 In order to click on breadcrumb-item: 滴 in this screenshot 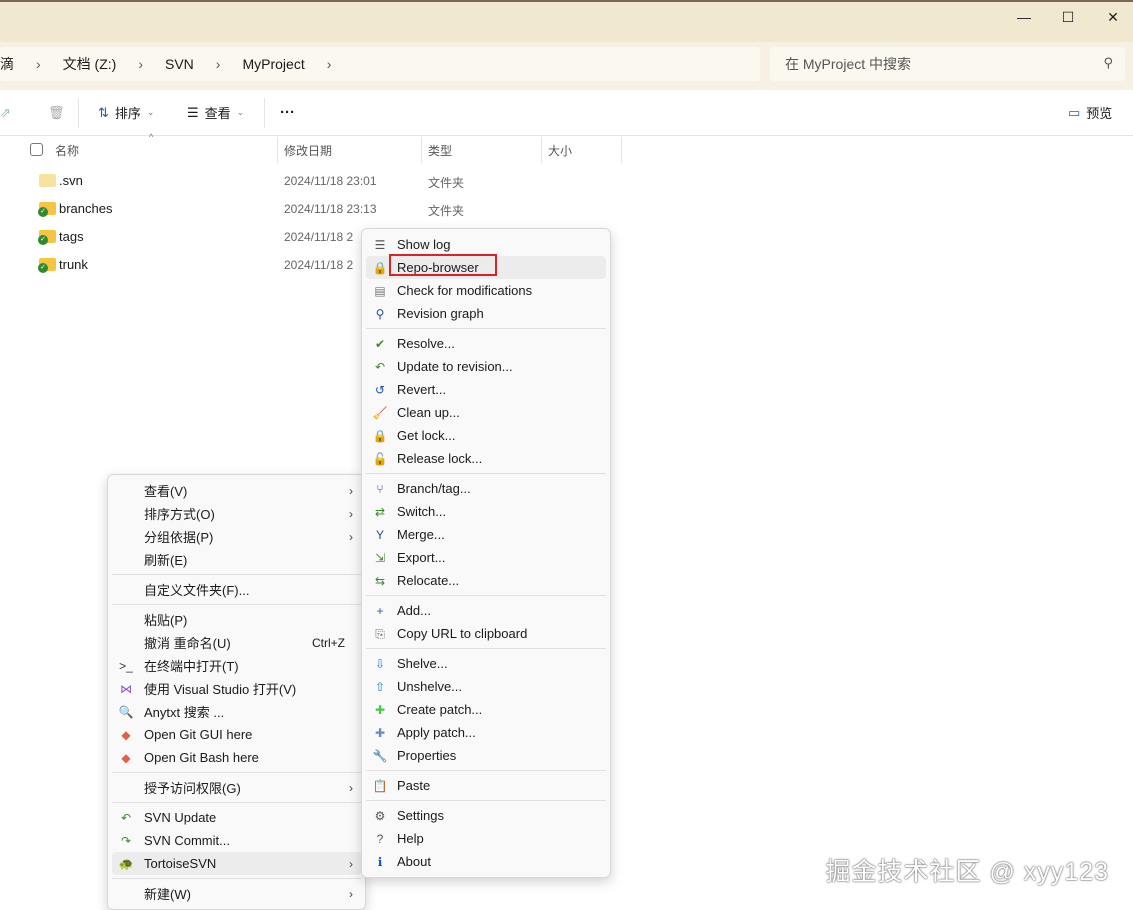, I will do `click(7, 64)`.